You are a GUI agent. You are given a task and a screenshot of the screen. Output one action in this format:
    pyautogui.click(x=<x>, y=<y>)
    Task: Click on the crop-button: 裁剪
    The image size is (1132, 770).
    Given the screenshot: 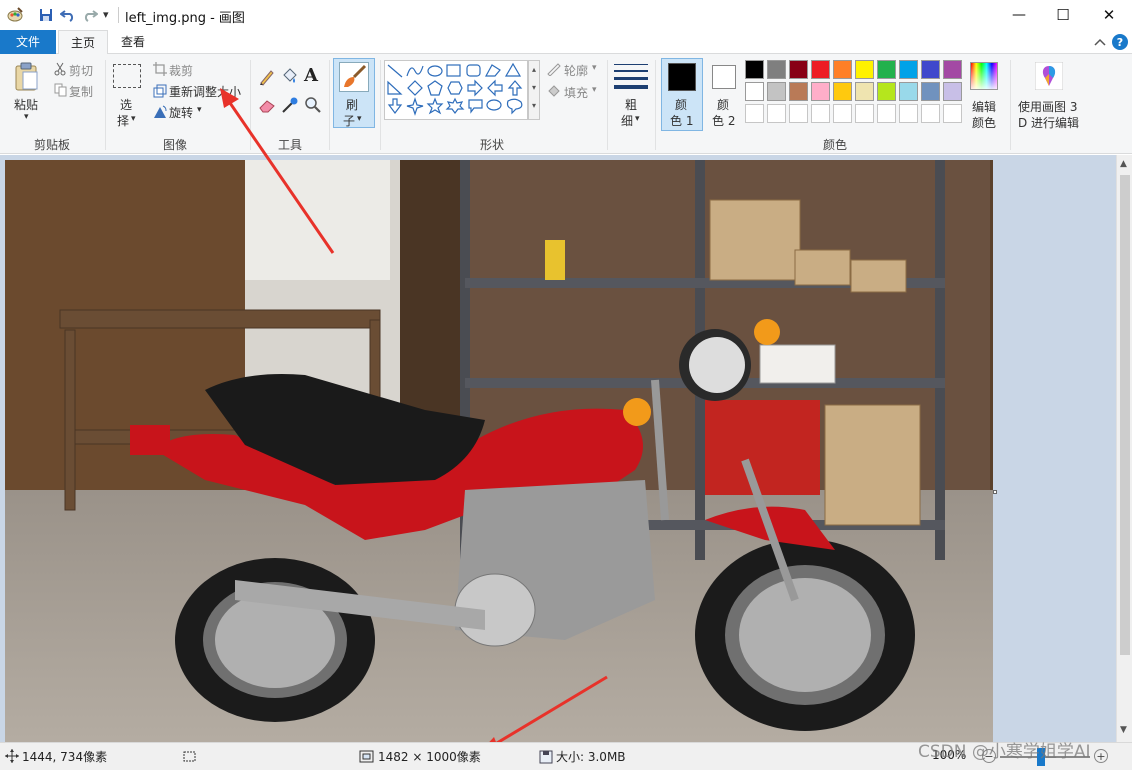 What is the action you would take?
    pyautogui.click(x=181, y=70)
    